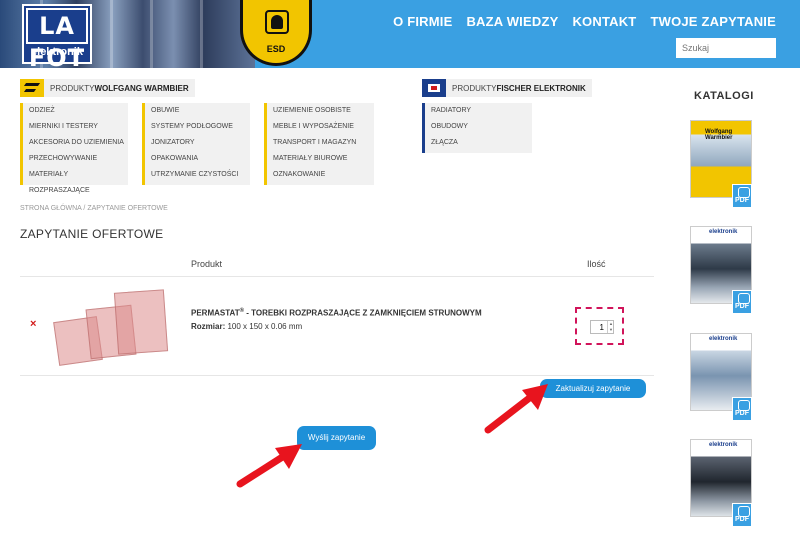 This screenshot has height=541, width=800. Describe the element at coordinates (57, 52) in the screenshot. I see `logo-subtitle: elektronik` at that location.